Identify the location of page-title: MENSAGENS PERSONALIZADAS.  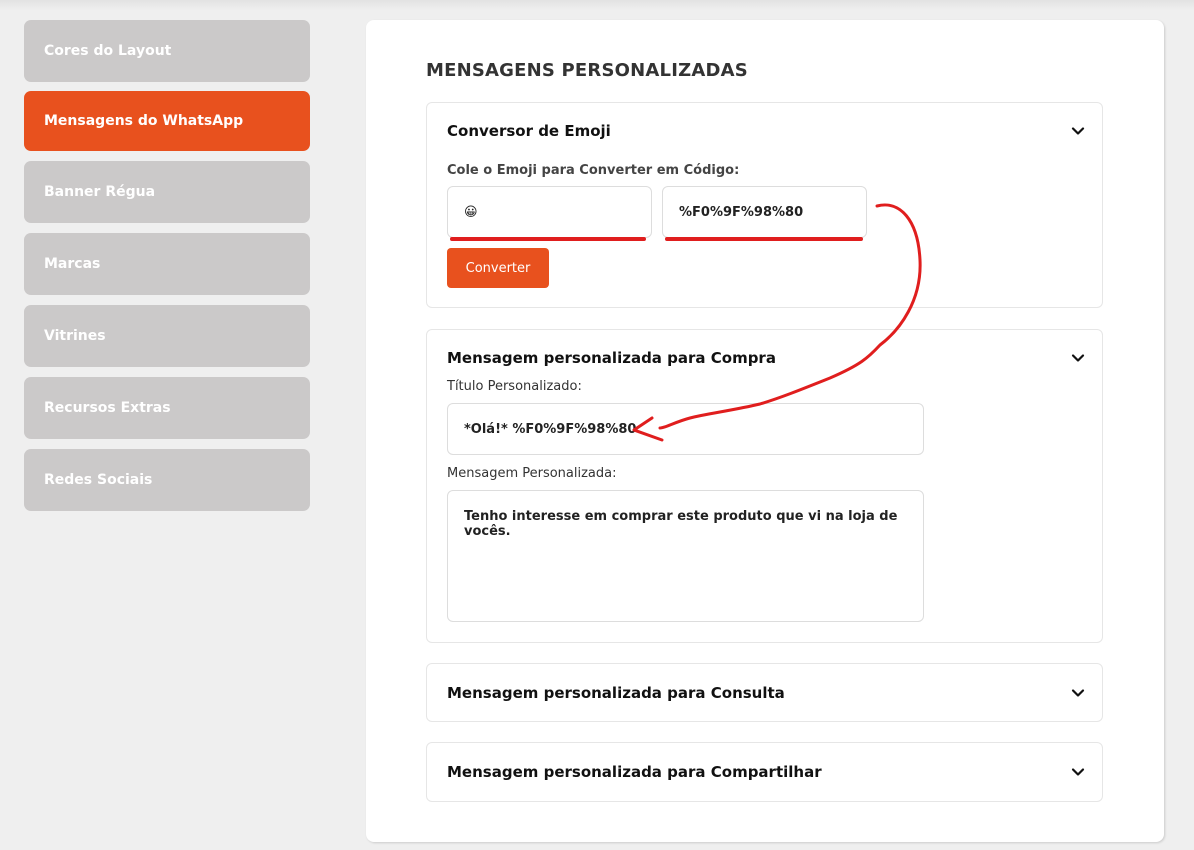
(587, 70).